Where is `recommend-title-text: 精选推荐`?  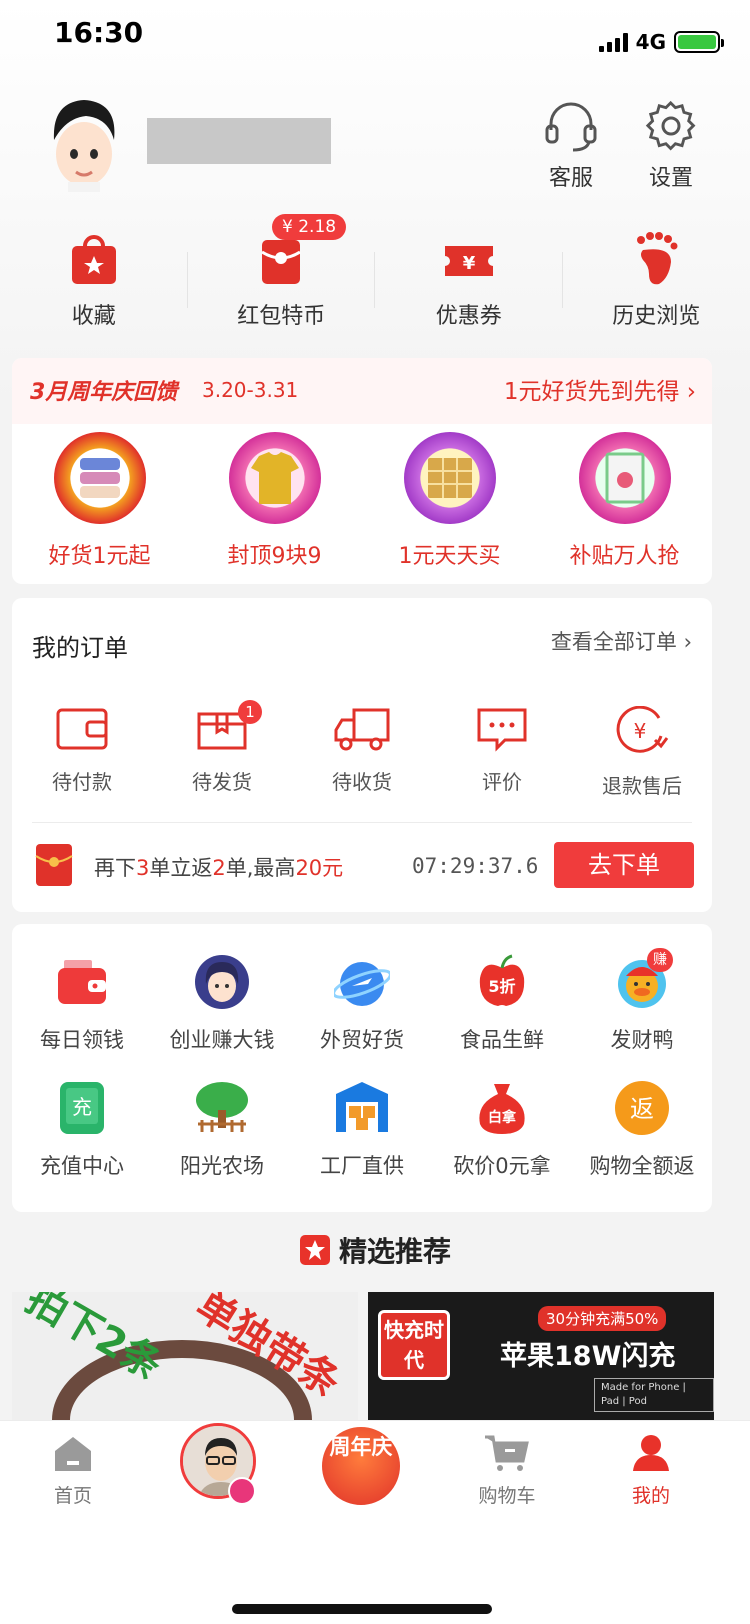
recommend-title-text: 精选推荐 is located at coordinates (394, 1251).